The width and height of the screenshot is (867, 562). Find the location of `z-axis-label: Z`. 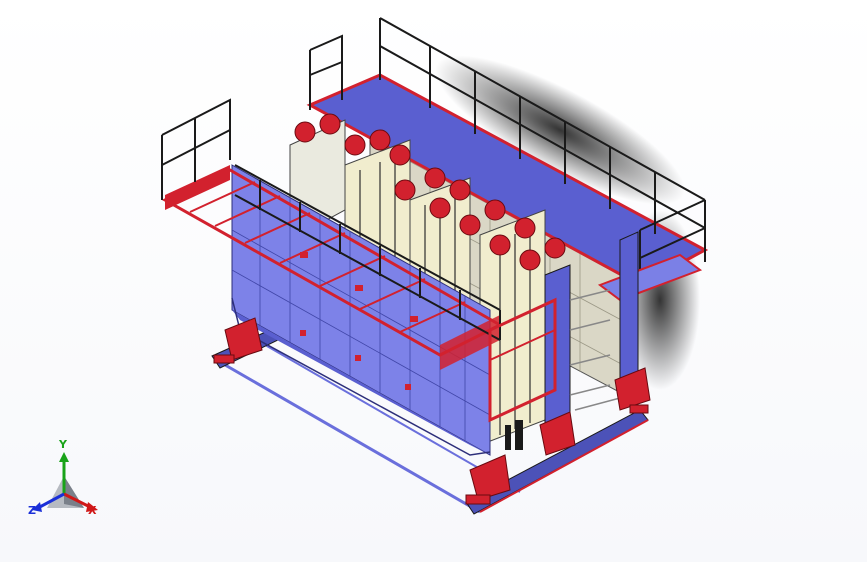

z-axis-label: Z is located at coordinates (32, 510).